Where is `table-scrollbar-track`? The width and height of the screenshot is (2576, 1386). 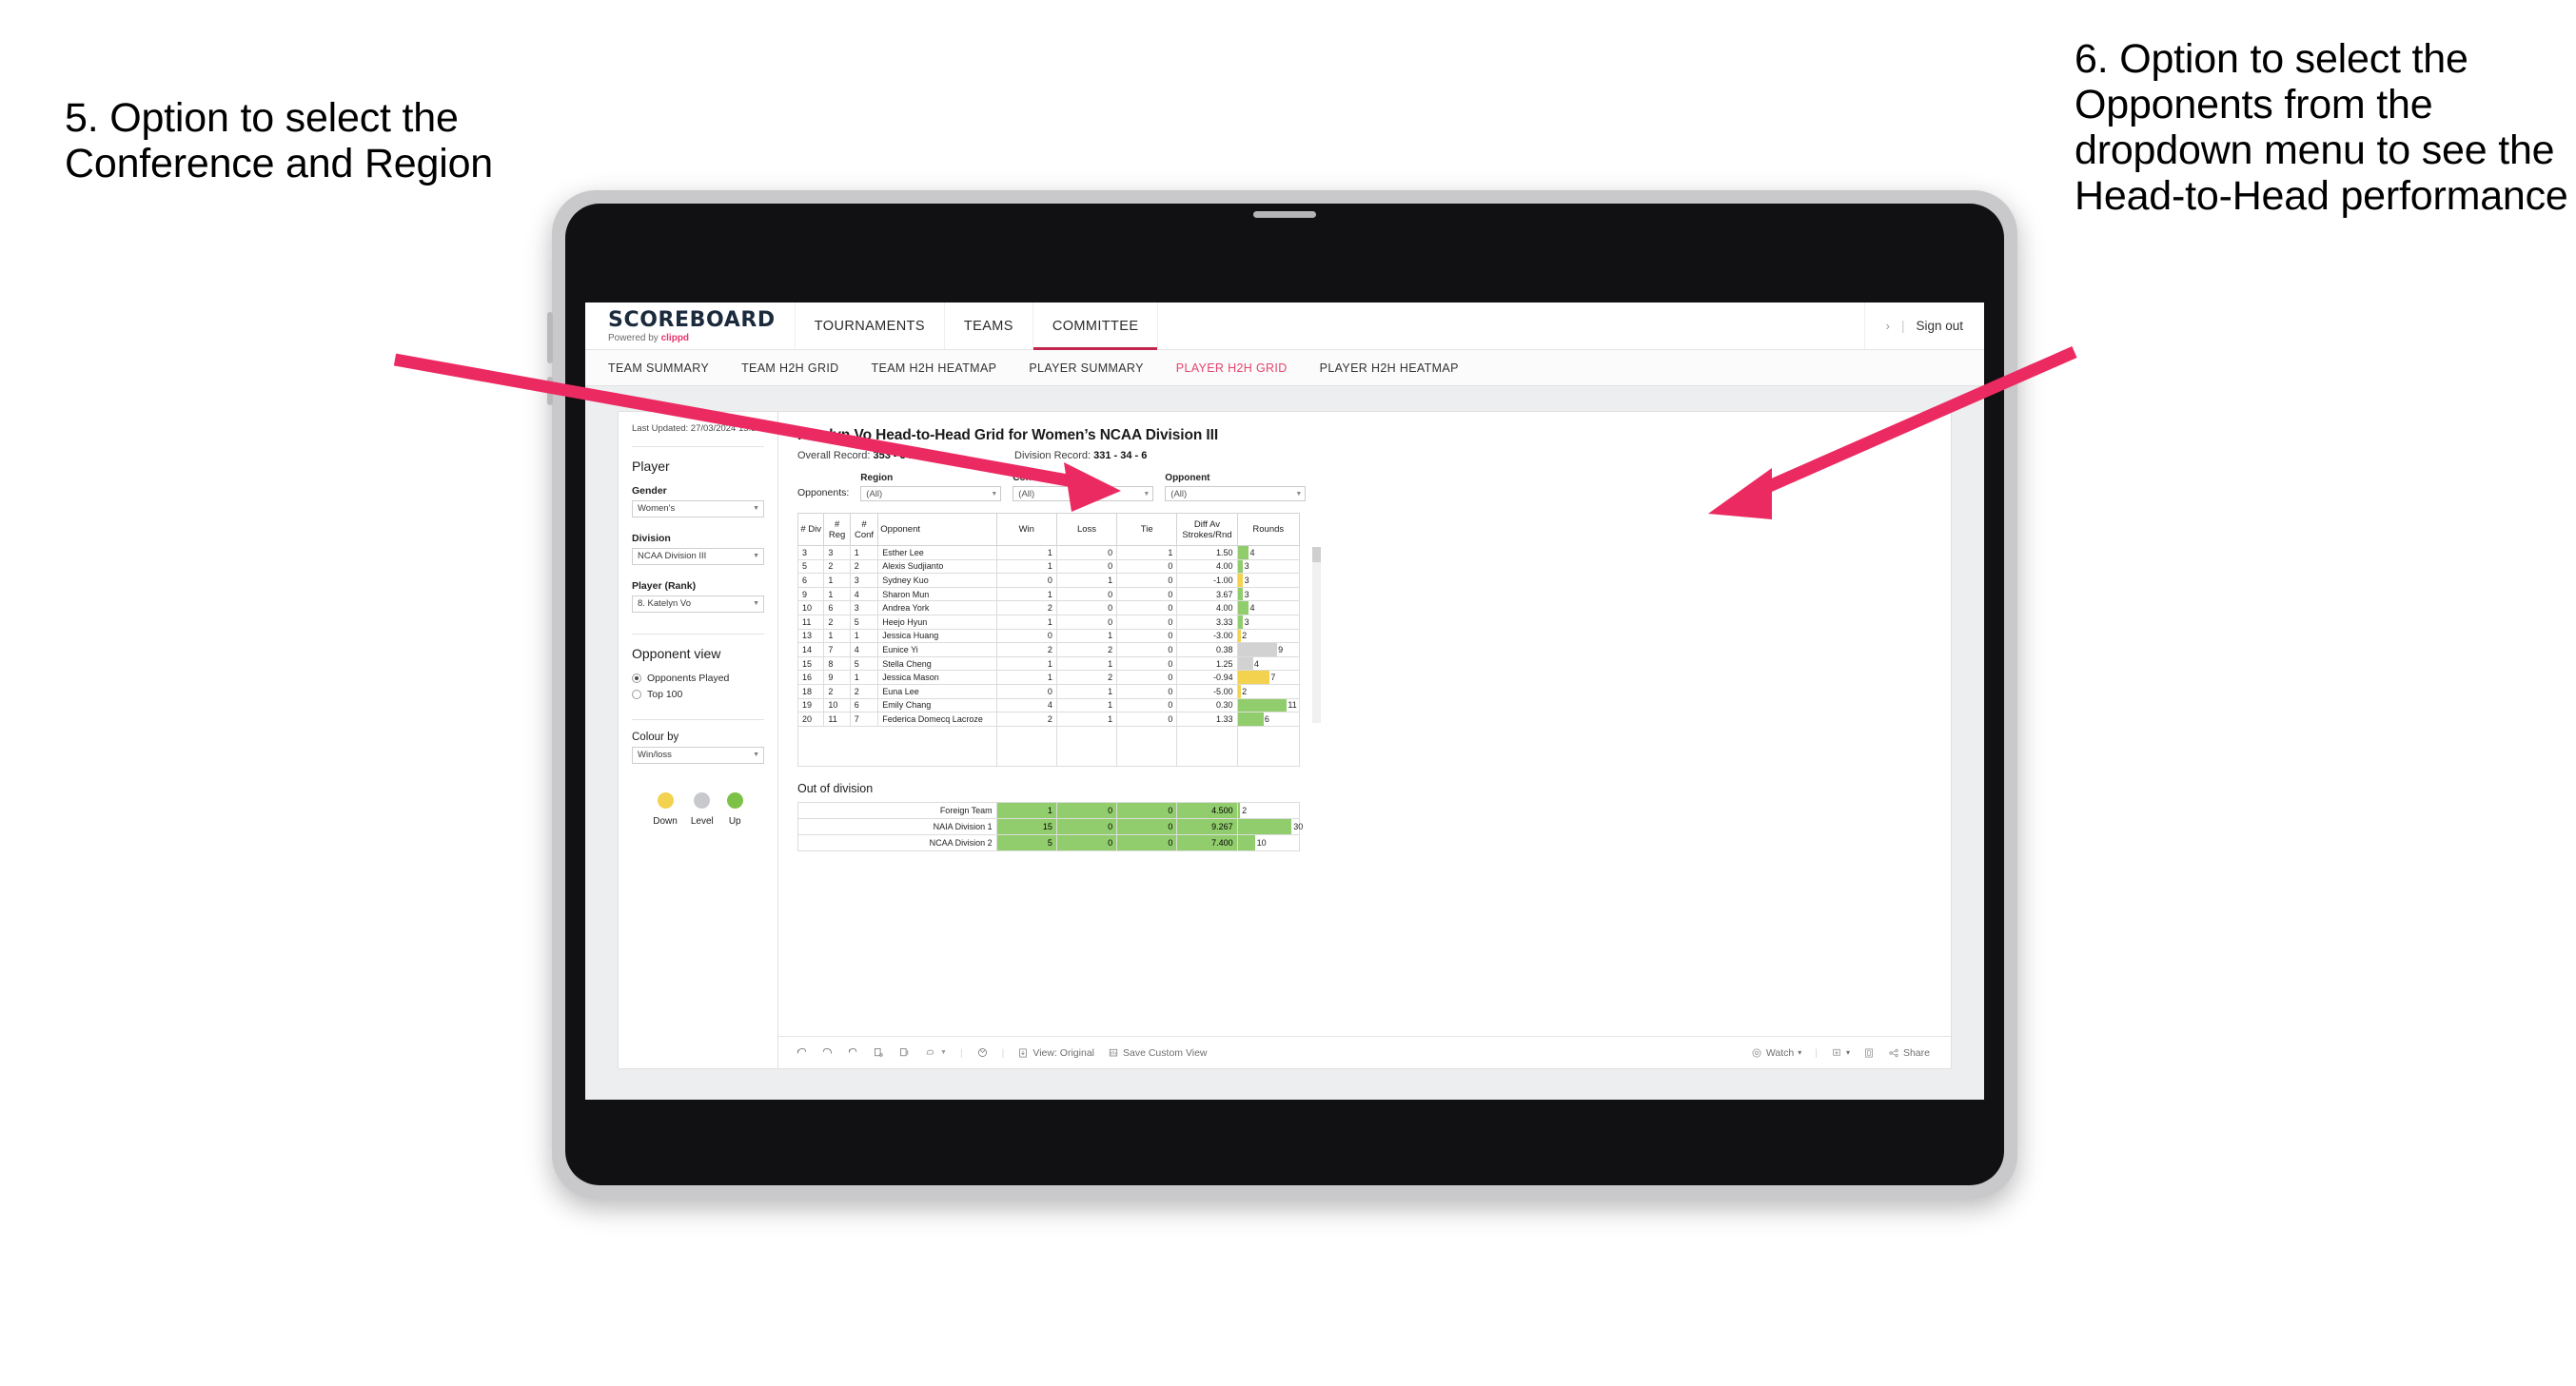
table-scrollbar-track is located at coordinates (1316, 635).